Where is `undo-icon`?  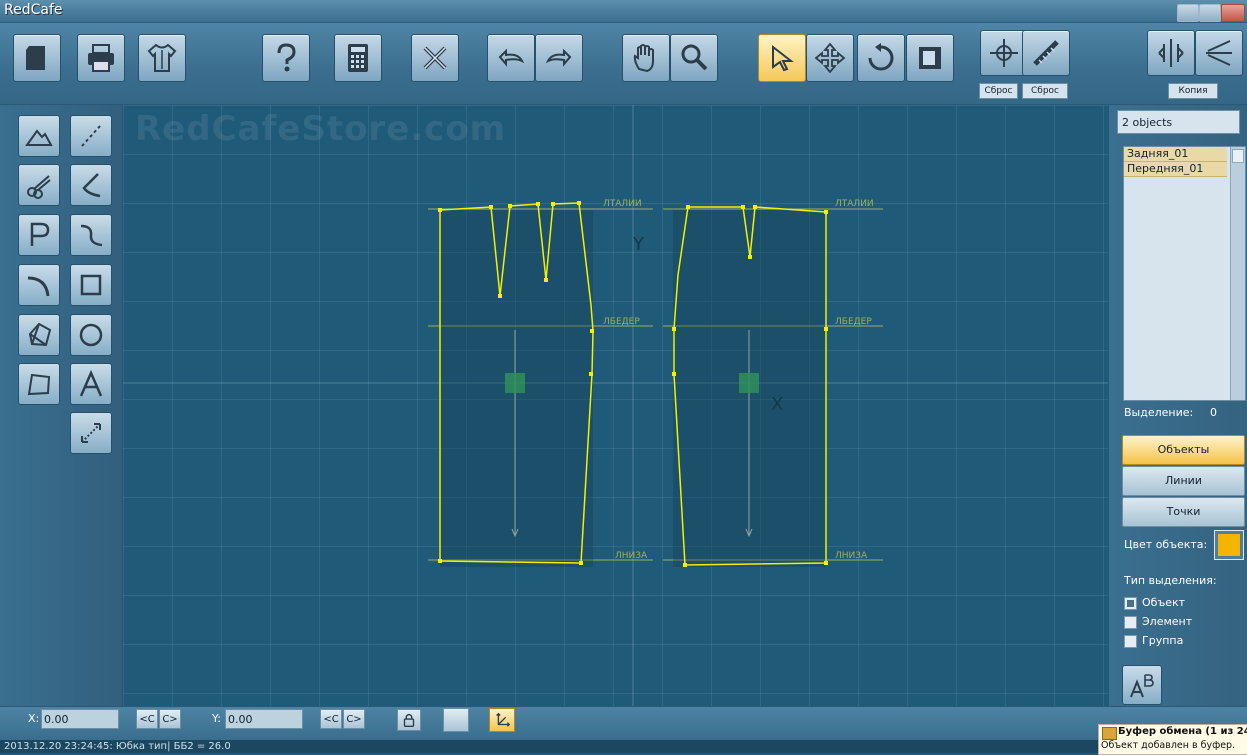 undo-icon is located at coordinates (511, 57).